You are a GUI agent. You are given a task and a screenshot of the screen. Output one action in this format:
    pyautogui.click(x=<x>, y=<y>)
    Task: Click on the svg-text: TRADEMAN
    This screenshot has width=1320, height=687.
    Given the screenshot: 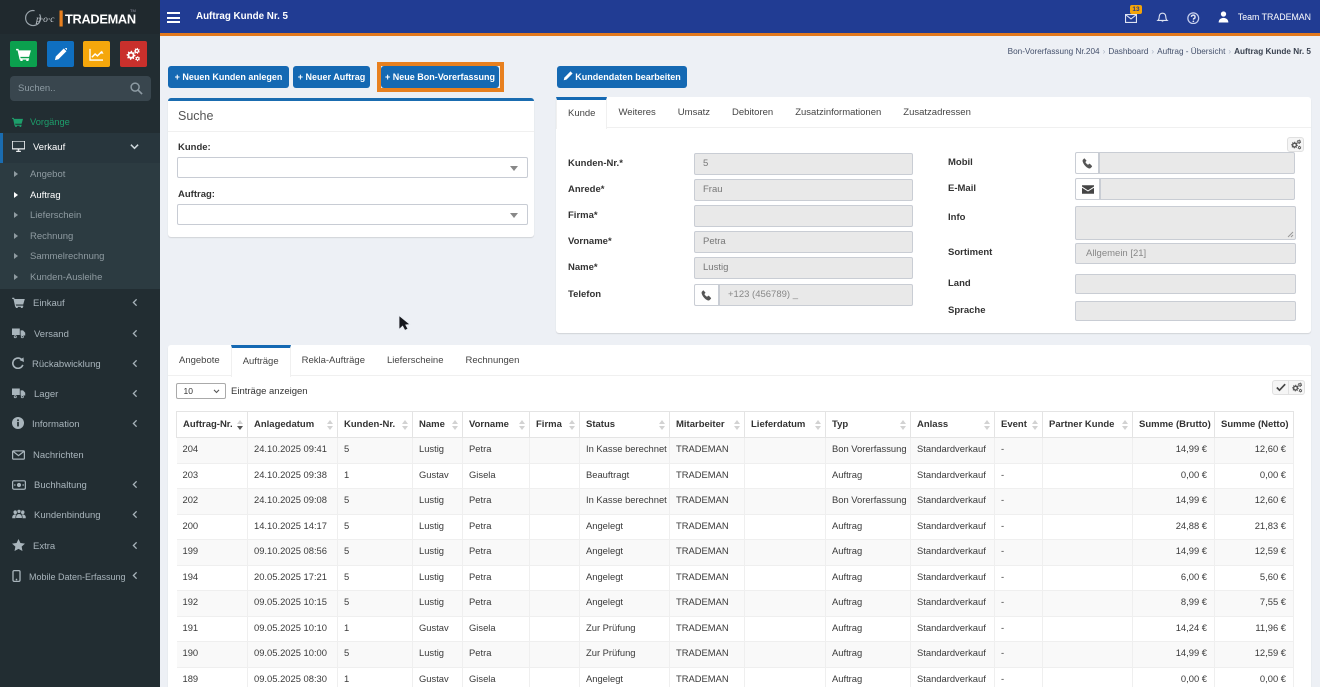 What is the action you would take?
    pyautogui.click(x=100, y=19)
    